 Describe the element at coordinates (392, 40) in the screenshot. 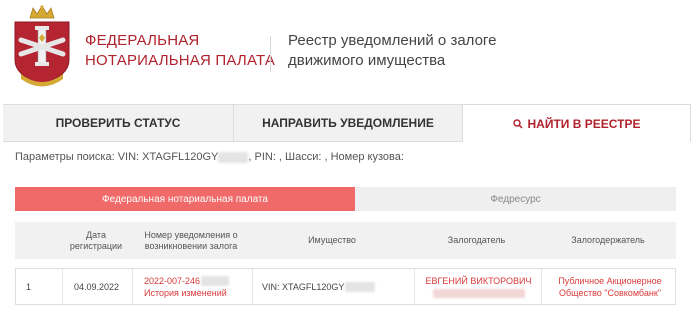

I see `registry-title-line1: Реестр уведомлений о залоге` at that location.